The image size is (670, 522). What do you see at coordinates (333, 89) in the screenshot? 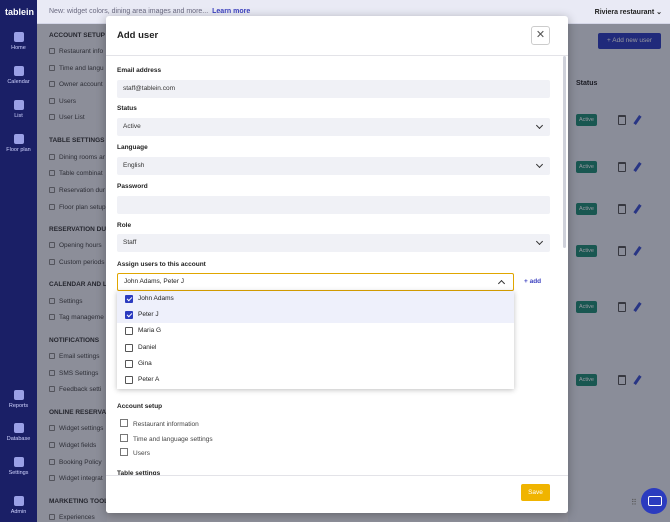
I see `email-field: staff@tablein.com` at bounding box center [333, 89].